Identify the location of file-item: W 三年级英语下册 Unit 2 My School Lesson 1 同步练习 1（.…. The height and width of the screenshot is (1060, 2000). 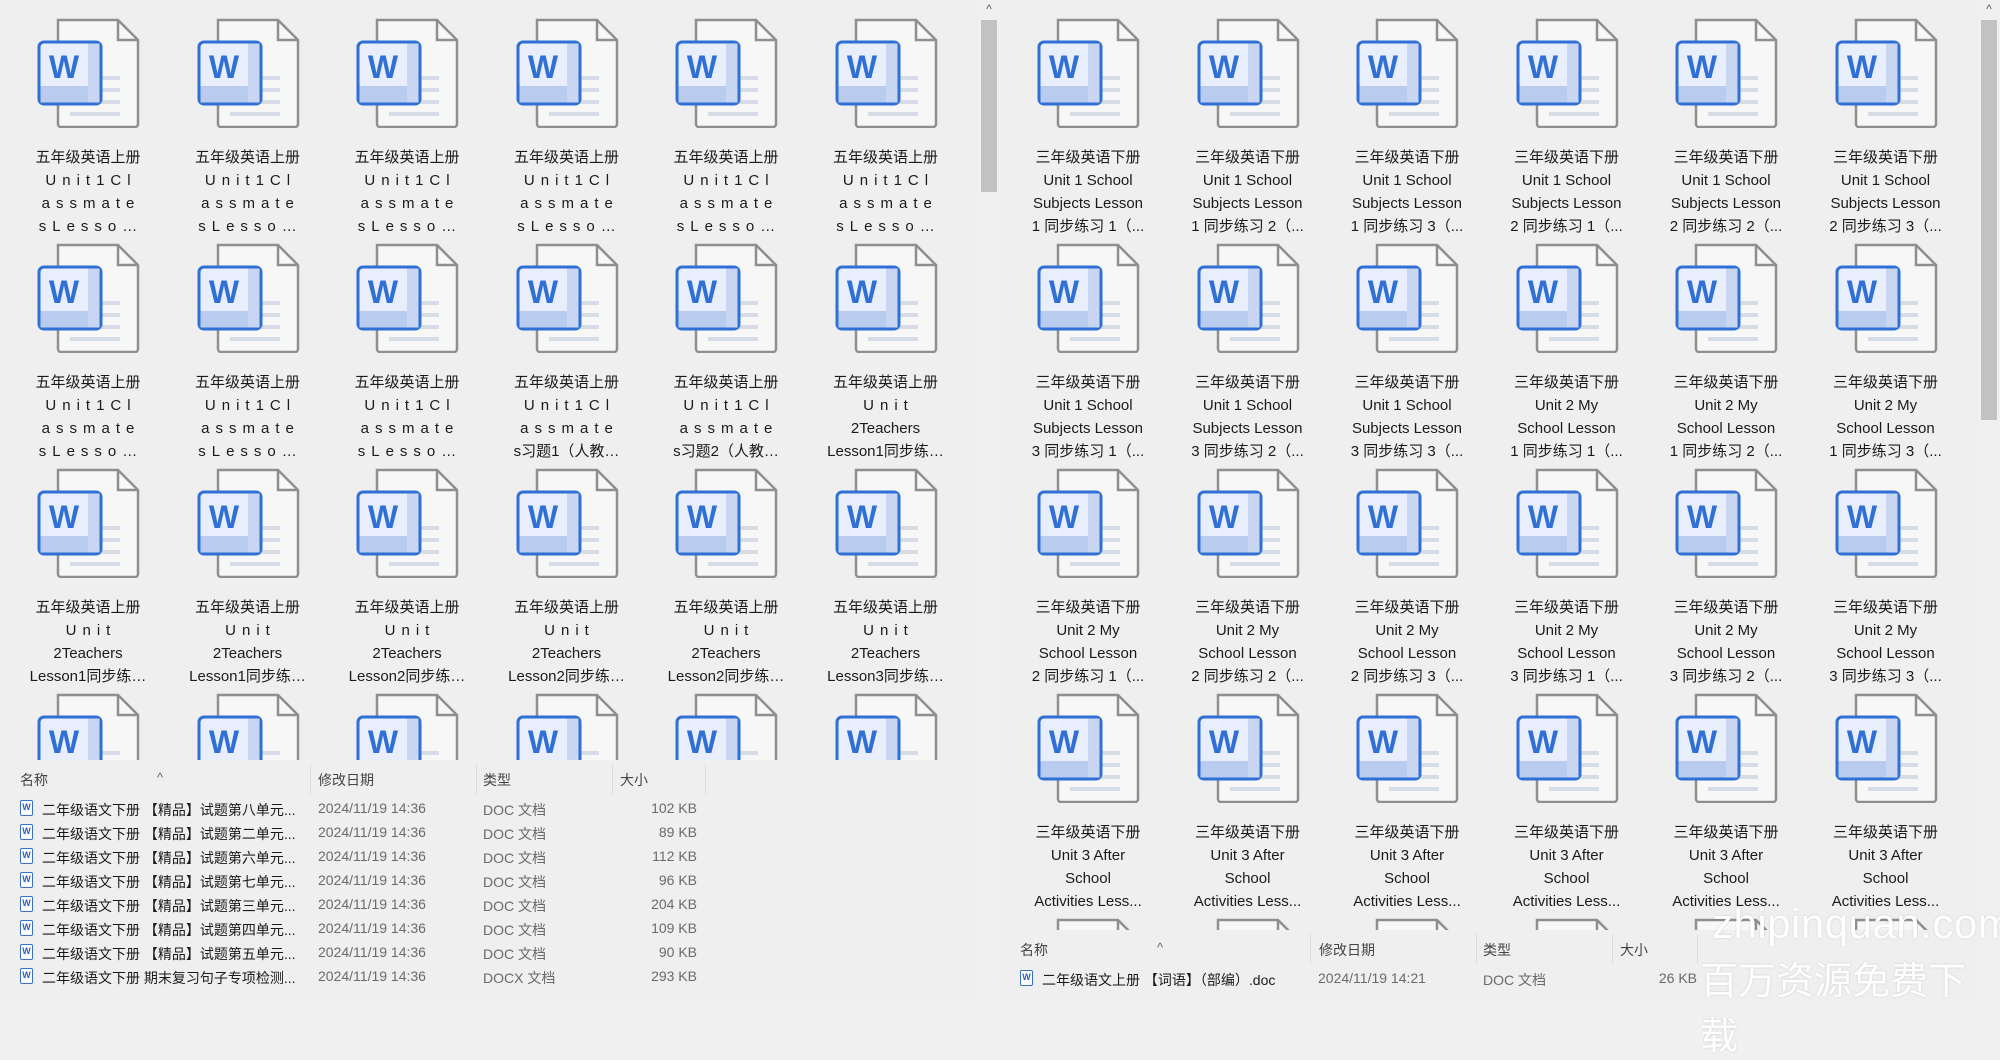
(1567, 353).